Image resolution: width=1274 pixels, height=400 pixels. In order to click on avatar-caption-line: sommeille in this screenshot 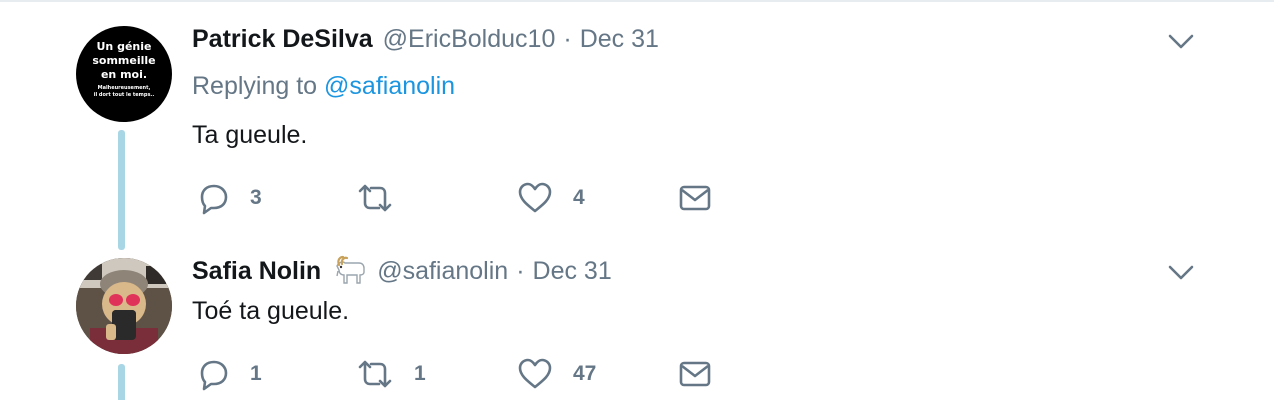, I will do `click(124, 60)`.